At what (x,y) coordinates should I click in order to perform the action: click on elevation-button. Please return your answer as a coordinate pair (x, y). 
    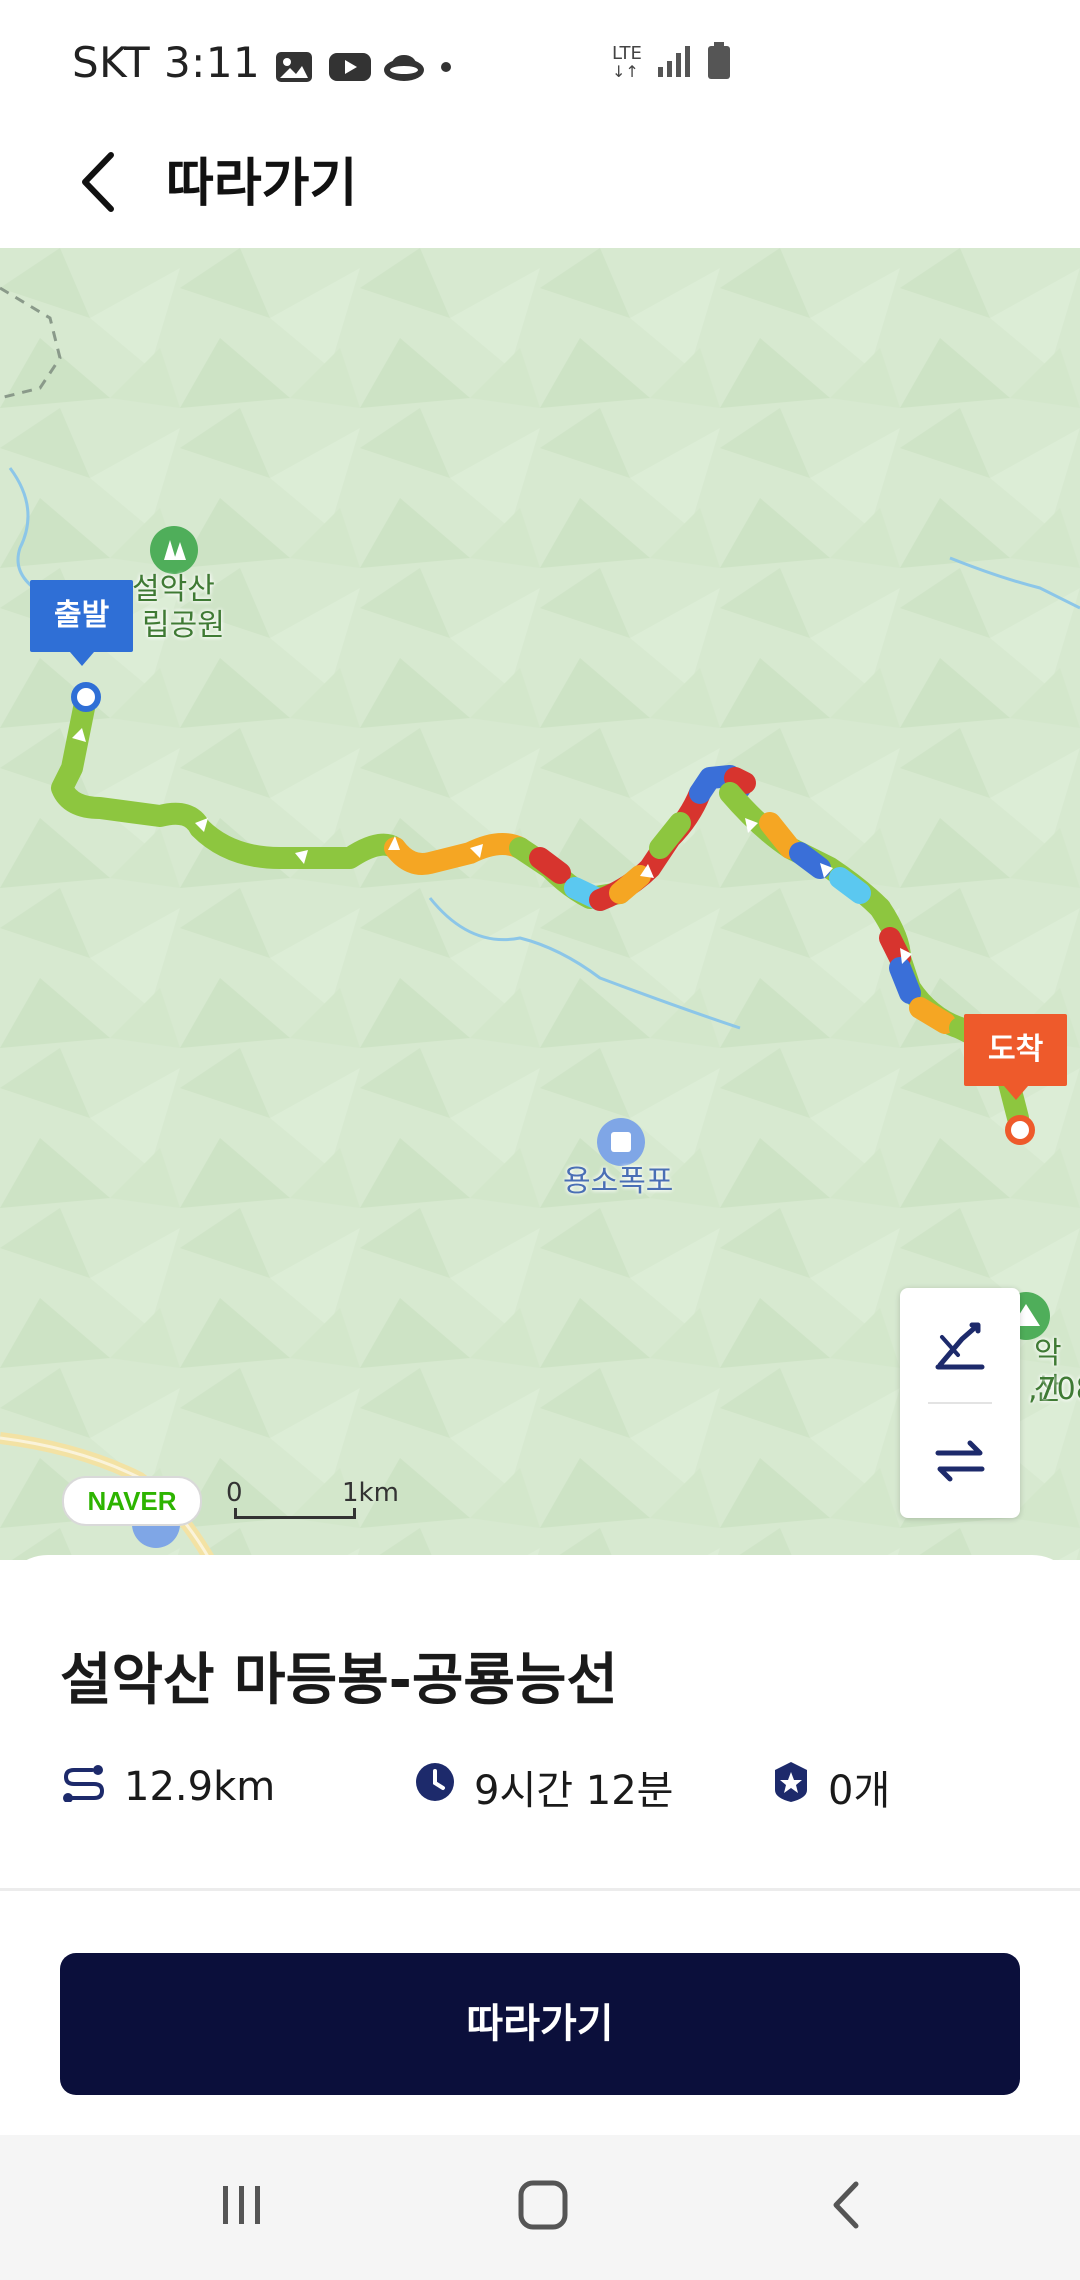
    Looking at the image, I should click on (960, 1347).